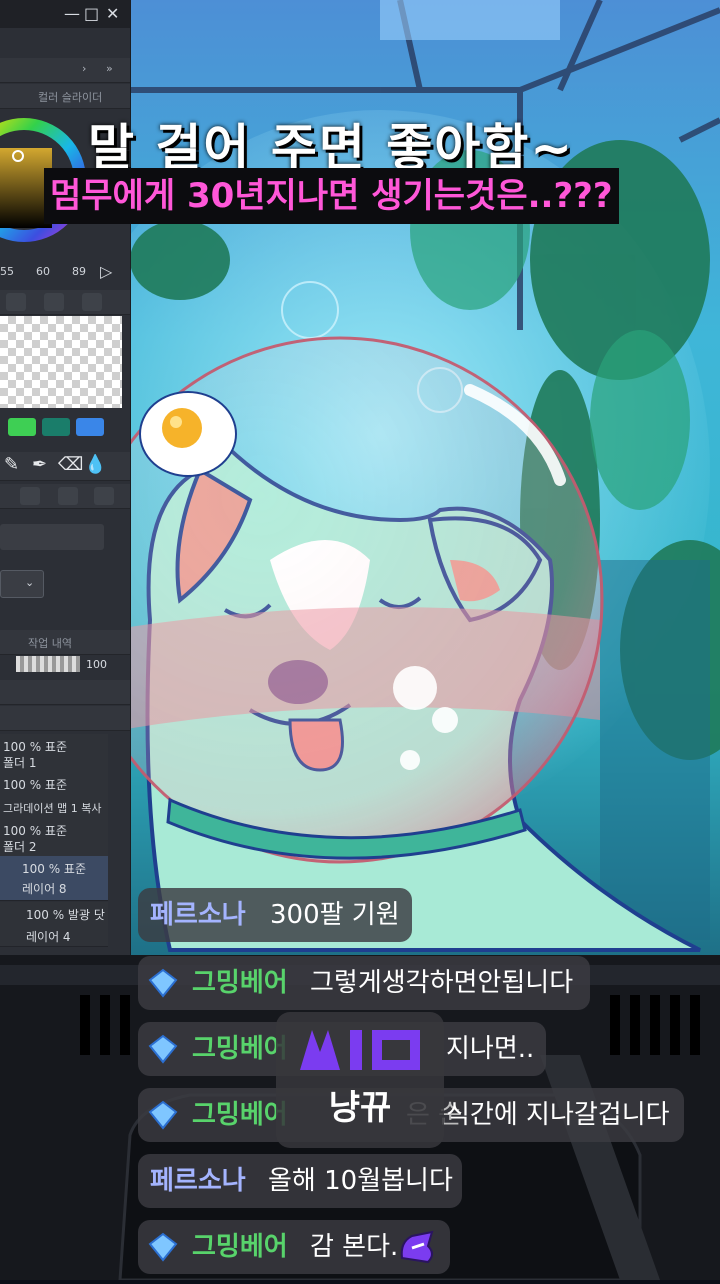 The image size is (720, 1284). I want to click on purple-emote-icon, so click(417, 1247).